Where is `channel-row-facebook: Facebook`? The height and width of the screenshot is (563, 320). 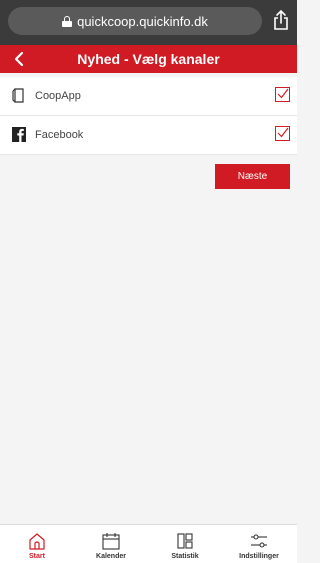 channel-row-facebook: Facebook is located at coordinates (148, 135).